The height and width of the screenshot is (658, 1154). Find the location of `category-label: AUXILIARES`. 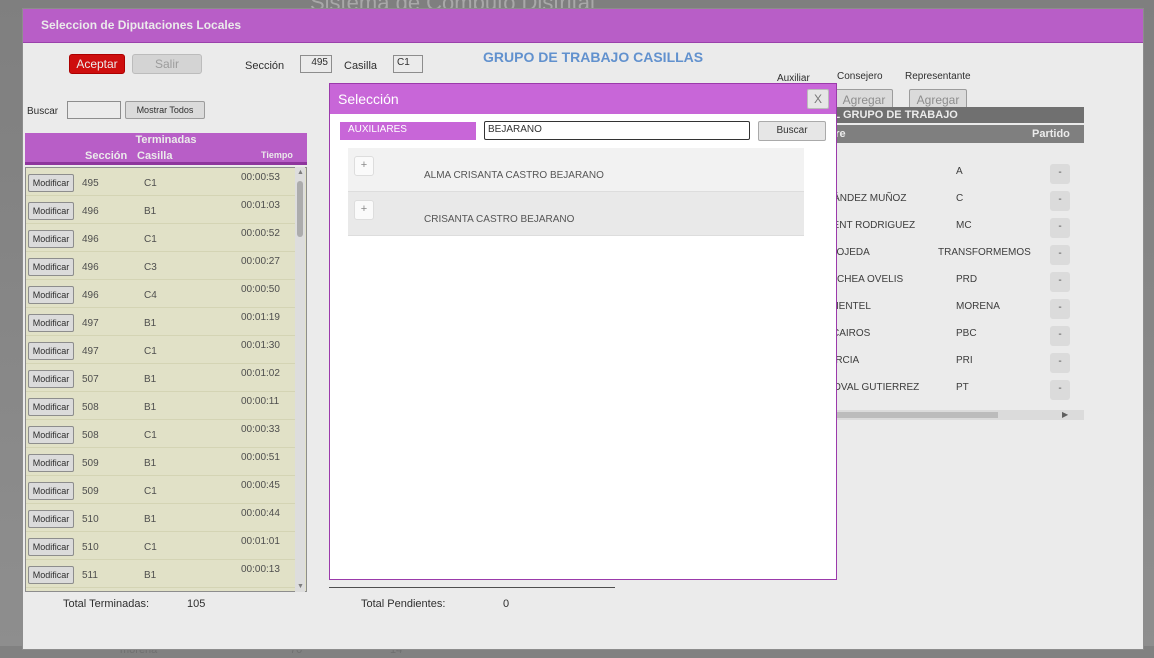

category-label: AUXILIARES is located at coordinates (408, 131).